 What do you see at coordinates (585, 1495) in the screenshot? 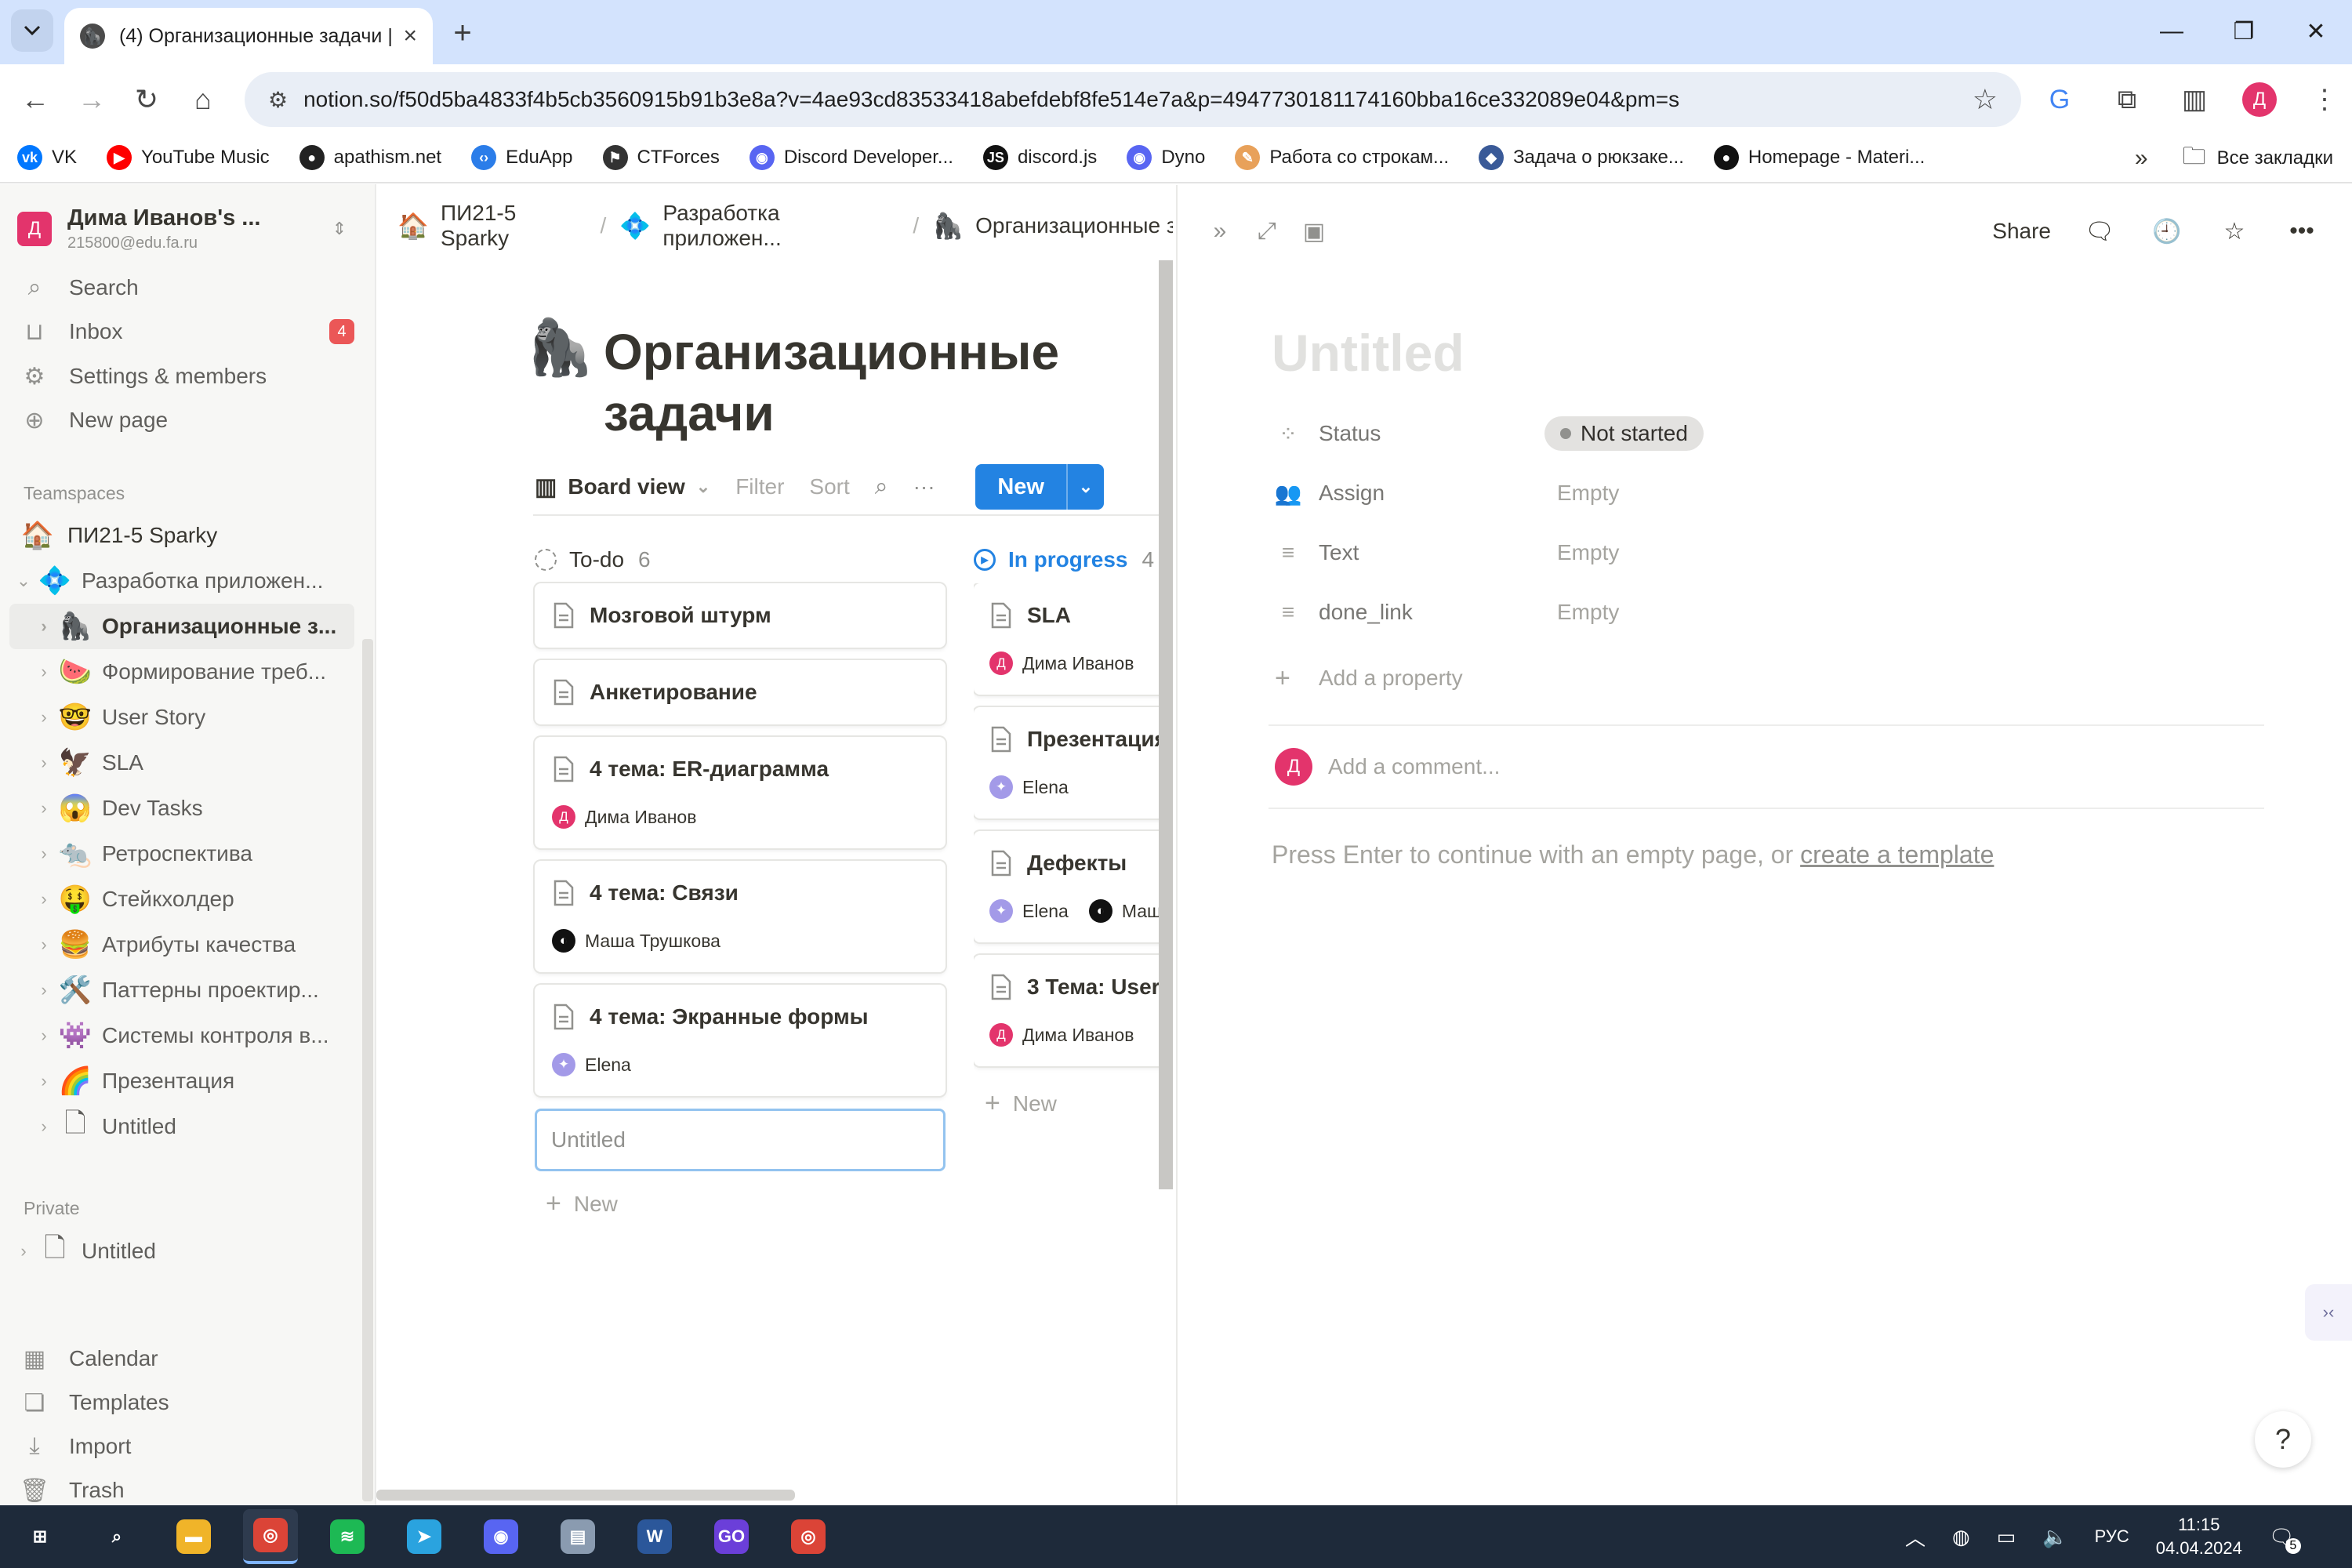
I see `board-horizontal-scrollbar` at bounding box center [585, 1495].